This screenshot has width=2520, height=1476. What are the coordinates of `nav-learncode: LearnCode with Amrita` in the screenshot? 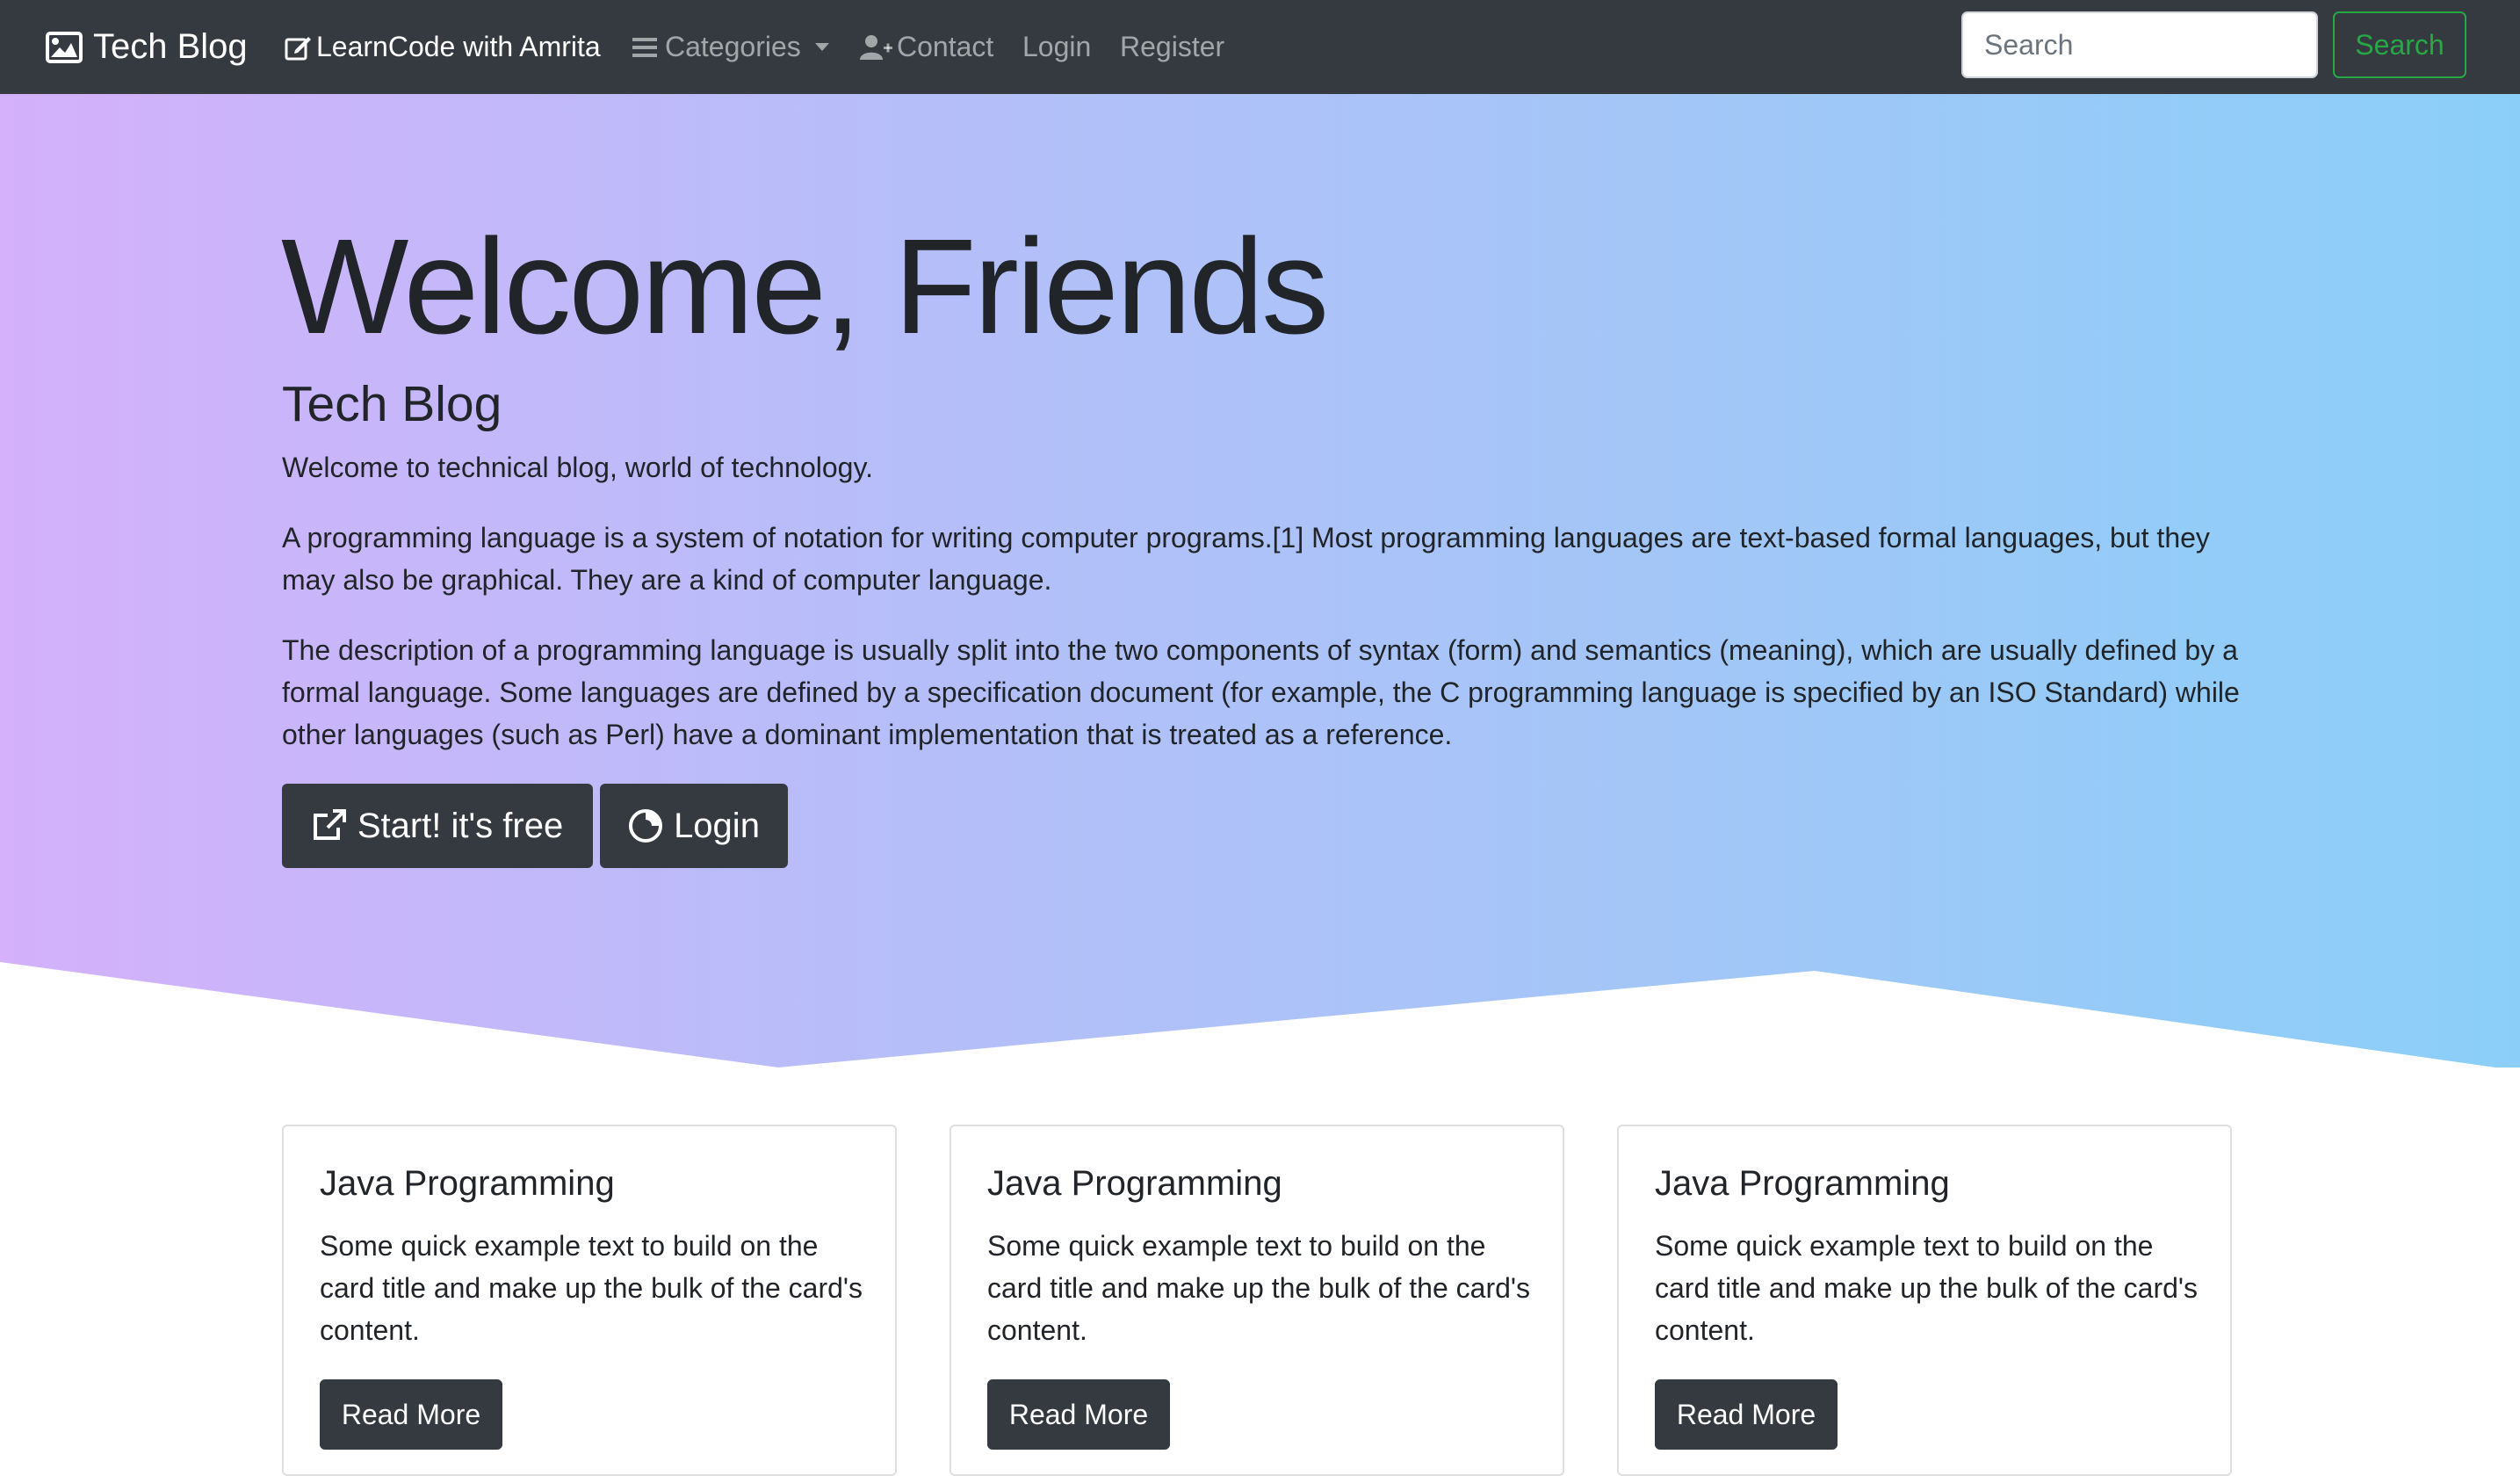 It's located at (443, 47).